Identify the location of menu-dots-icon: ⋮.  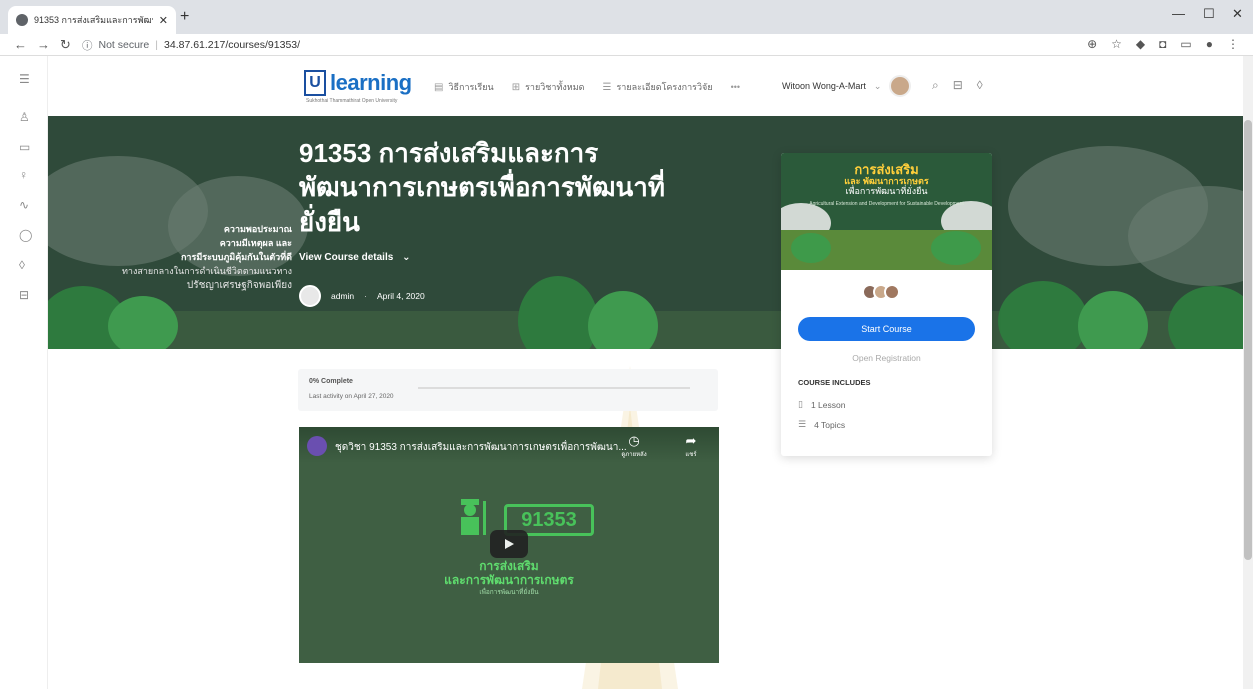
(1233, 44).